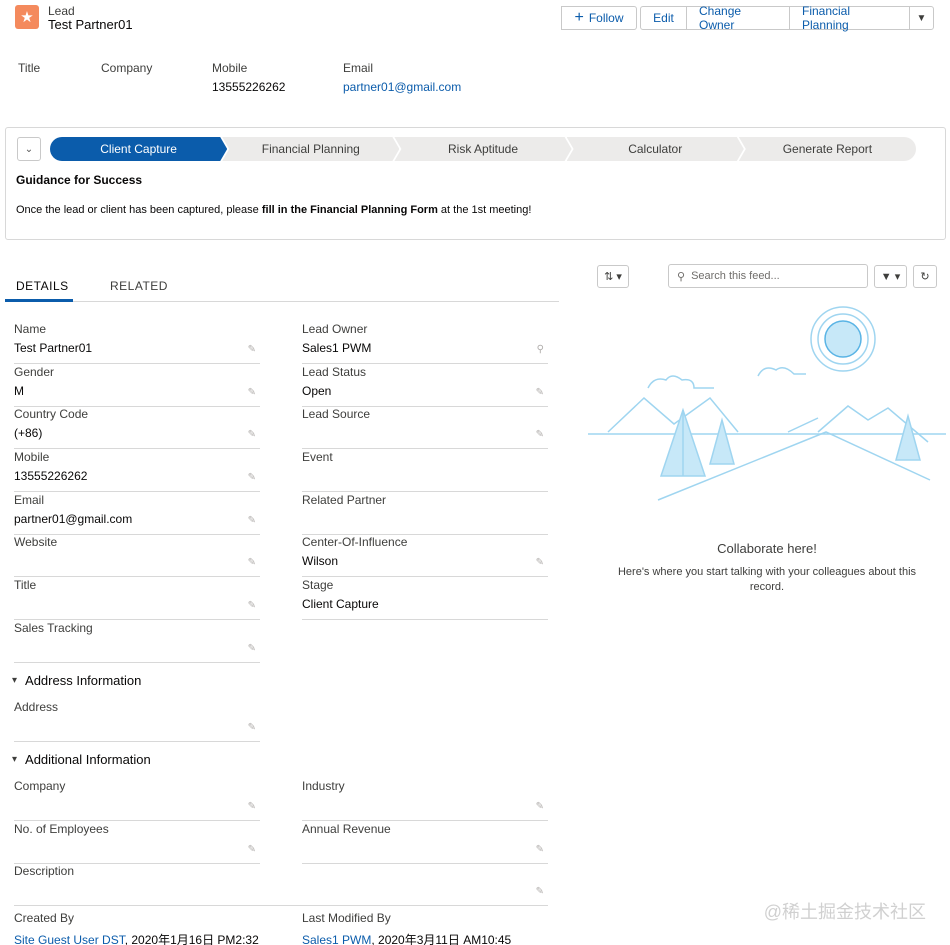 The image size is (950, 945). Describe the element at coordinates (137, 721) in the screenshot. I see `field-address: Address ✎` at that location.